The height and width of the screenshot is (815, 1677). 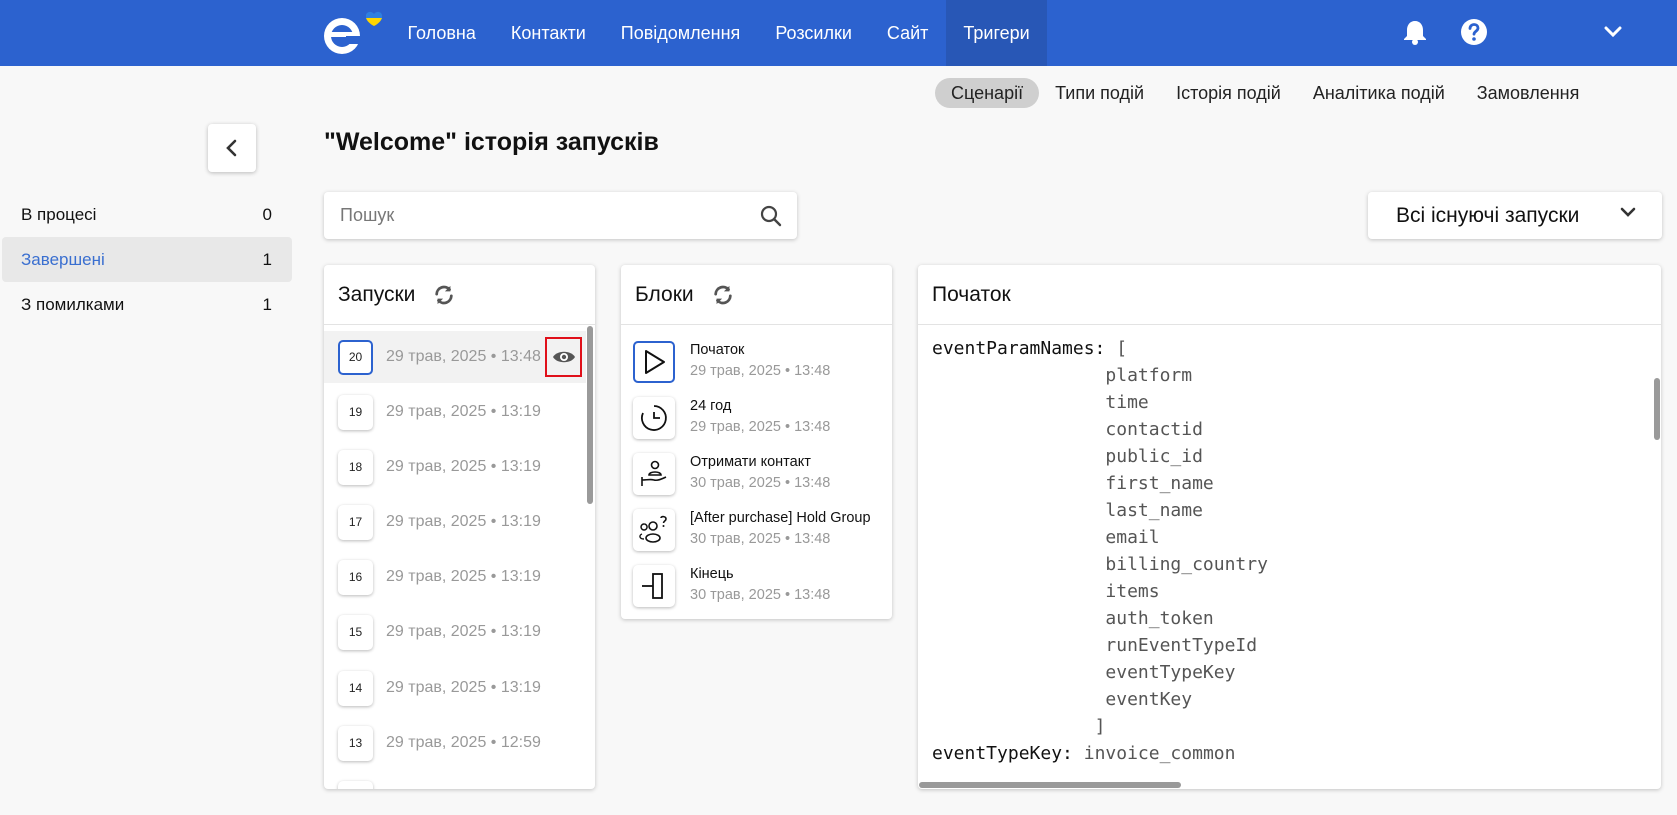 I want to click on sidebar-item-in-progress: В процесі 0, so click(x=147, y=214).